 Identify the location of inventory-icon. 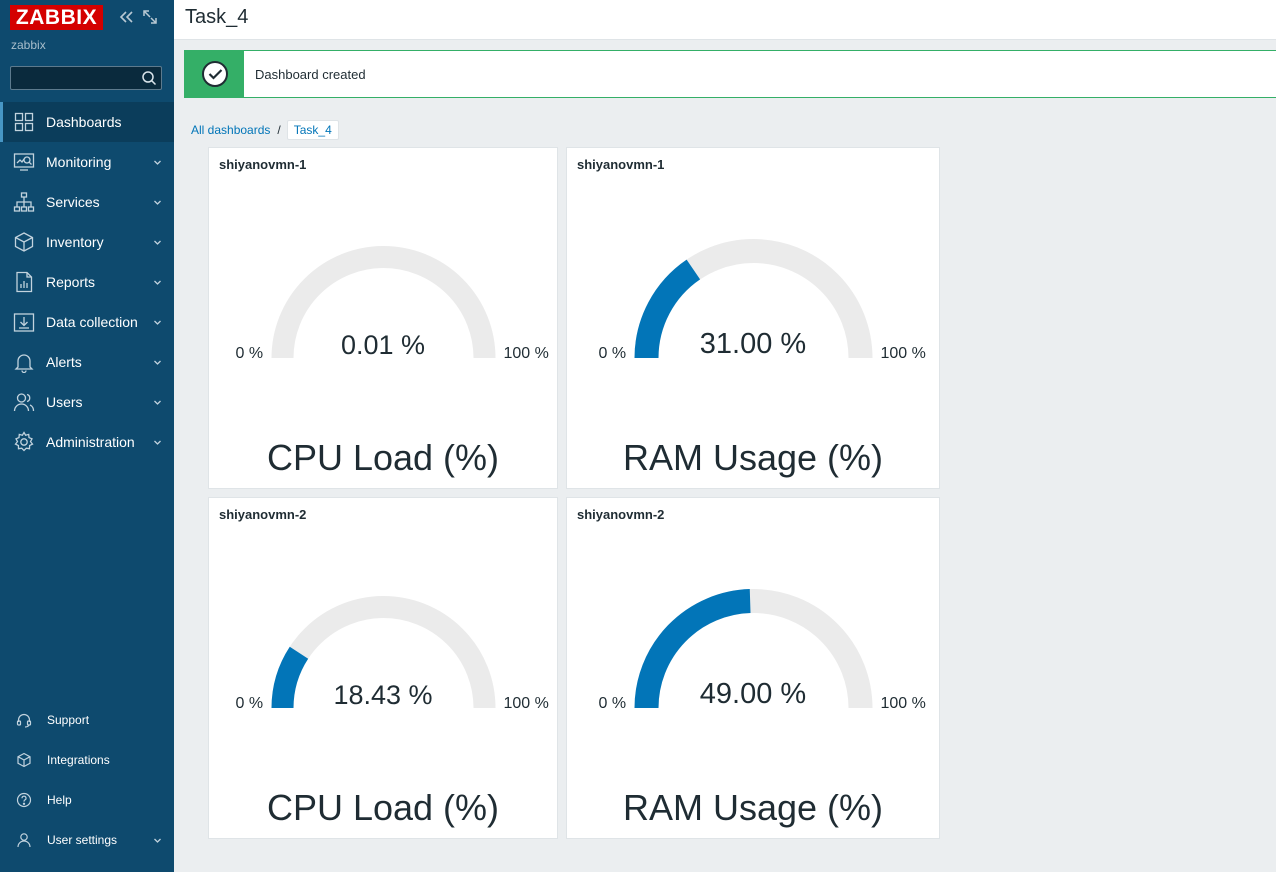
(24, 242).